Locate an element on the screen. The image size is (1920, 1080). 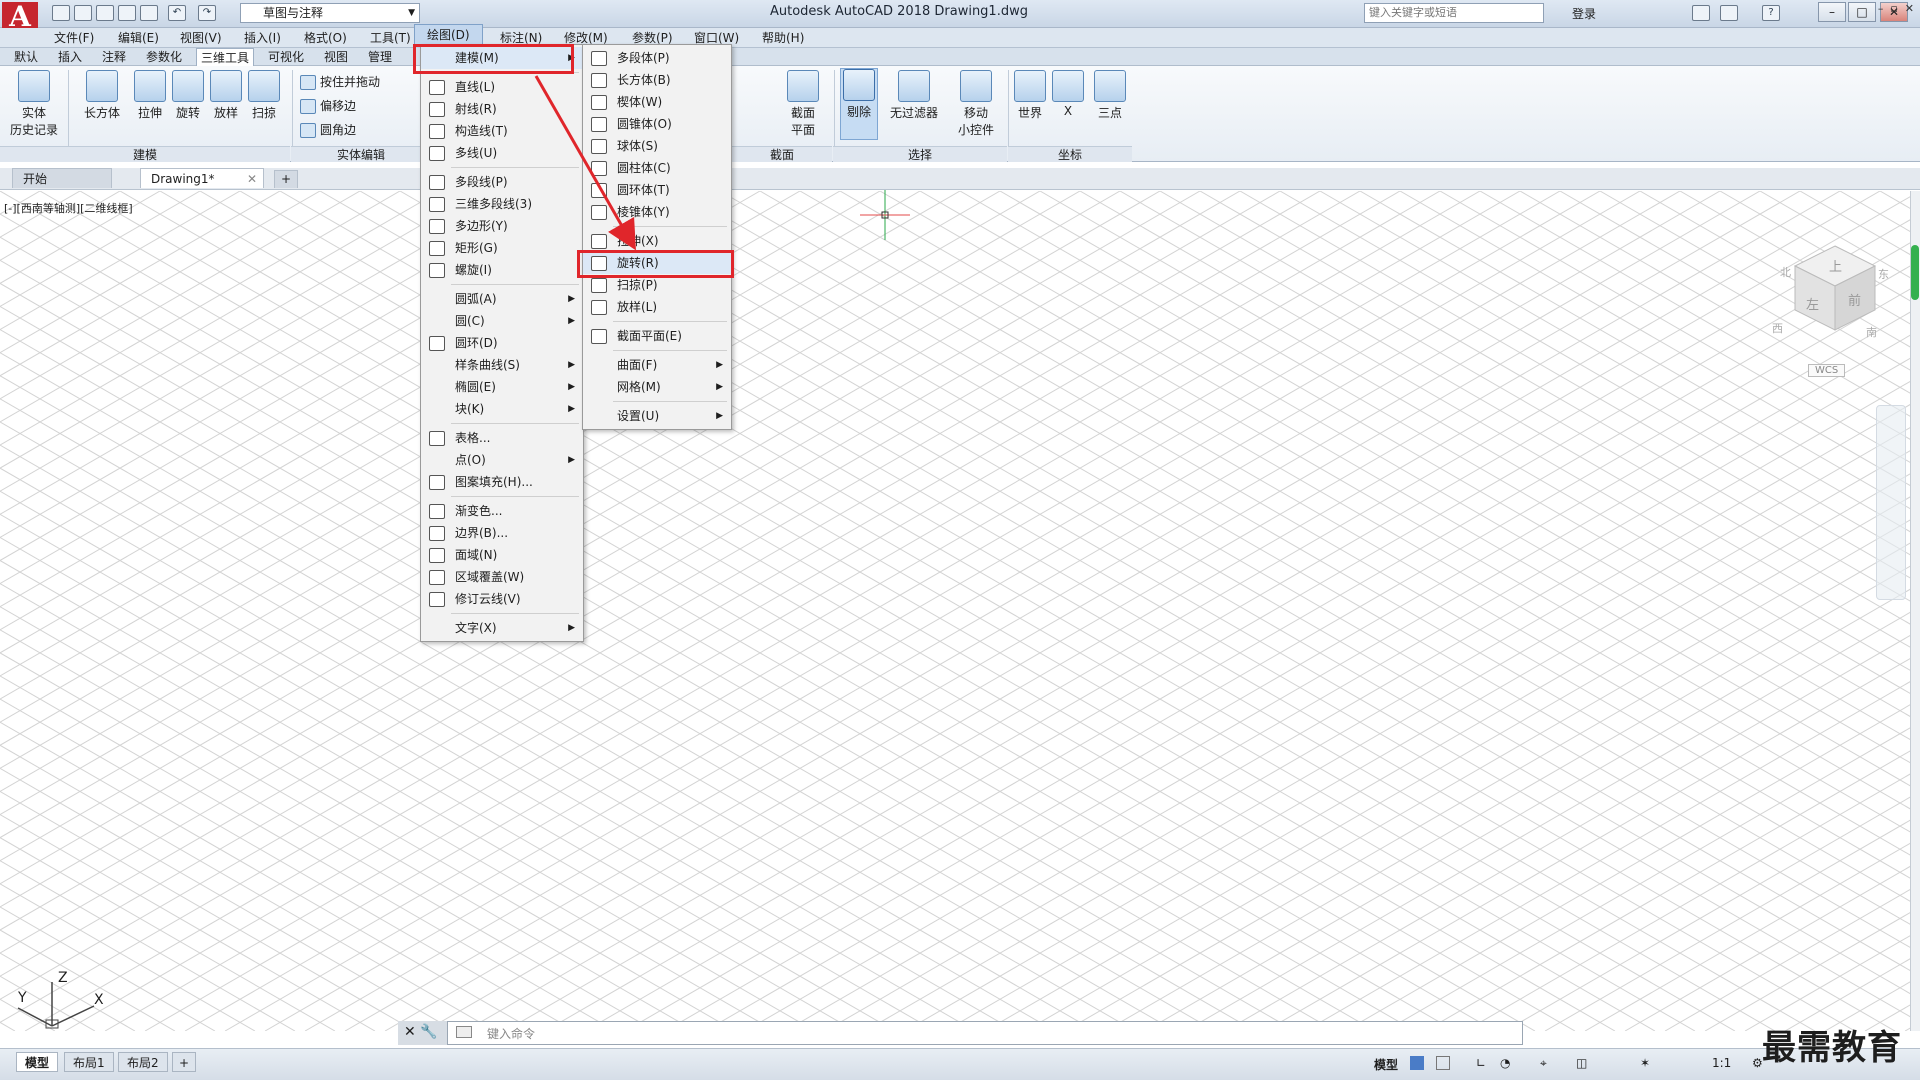
viewport-controls: [-][西南等轴测][二维线框] is located at coordinates (68, 208).